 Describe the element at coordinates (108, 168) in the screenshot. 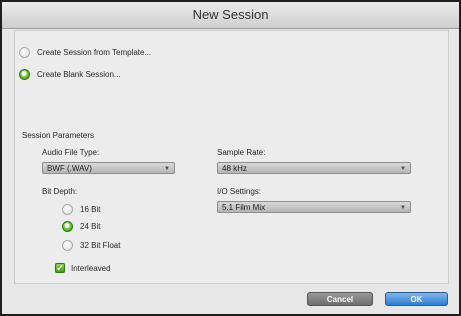

I see `audio-file-type-select: BWF (.WAV) ▼` at that location.